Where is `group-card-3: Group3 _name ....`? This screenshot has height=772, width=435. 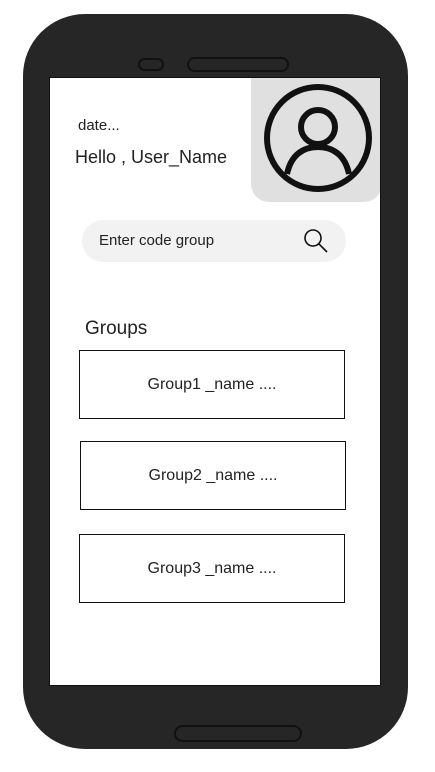
group-card-3: Group3 _name .... is located at coordinates (212, 568).